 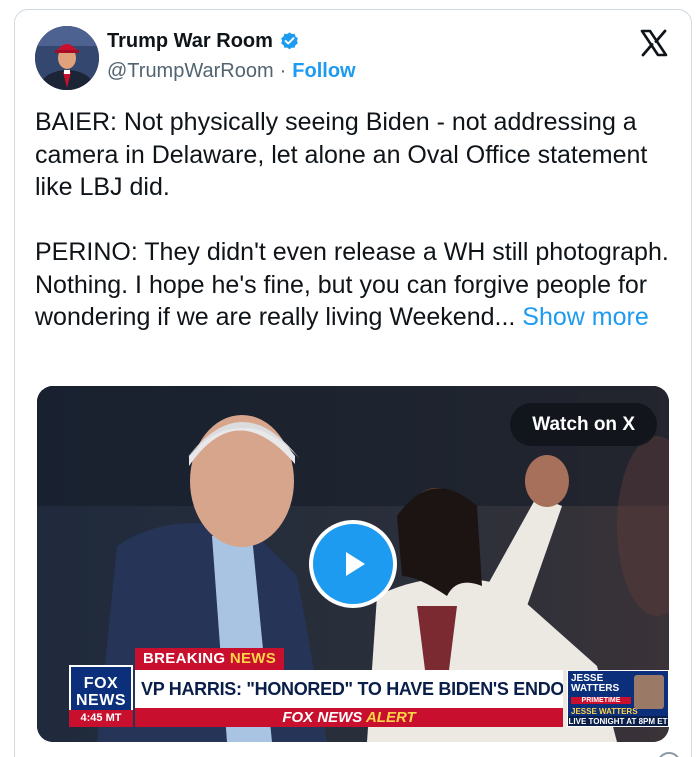 I want to click on alert-word: ALERT, so click(x=390, y=717).